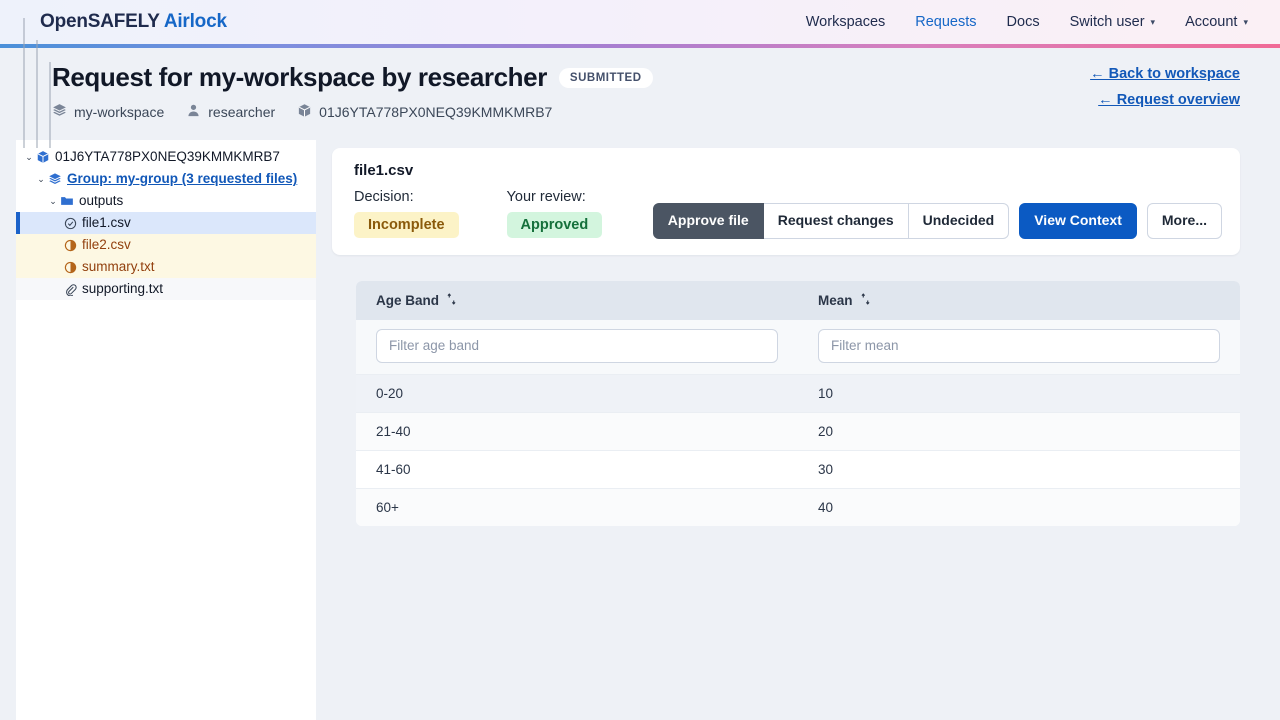  Describe the element at coordinates (166, 267) in the screenshot. I see `tree-node-summary-txt: summary.txt` at that location.